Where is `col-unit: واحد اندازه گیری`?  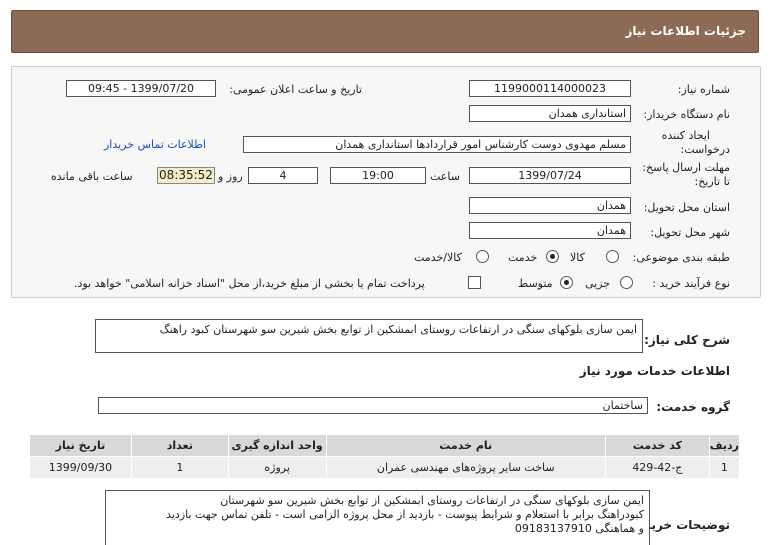 col-unit: واحد اندازه گیری is located at coordinates (277, 445).